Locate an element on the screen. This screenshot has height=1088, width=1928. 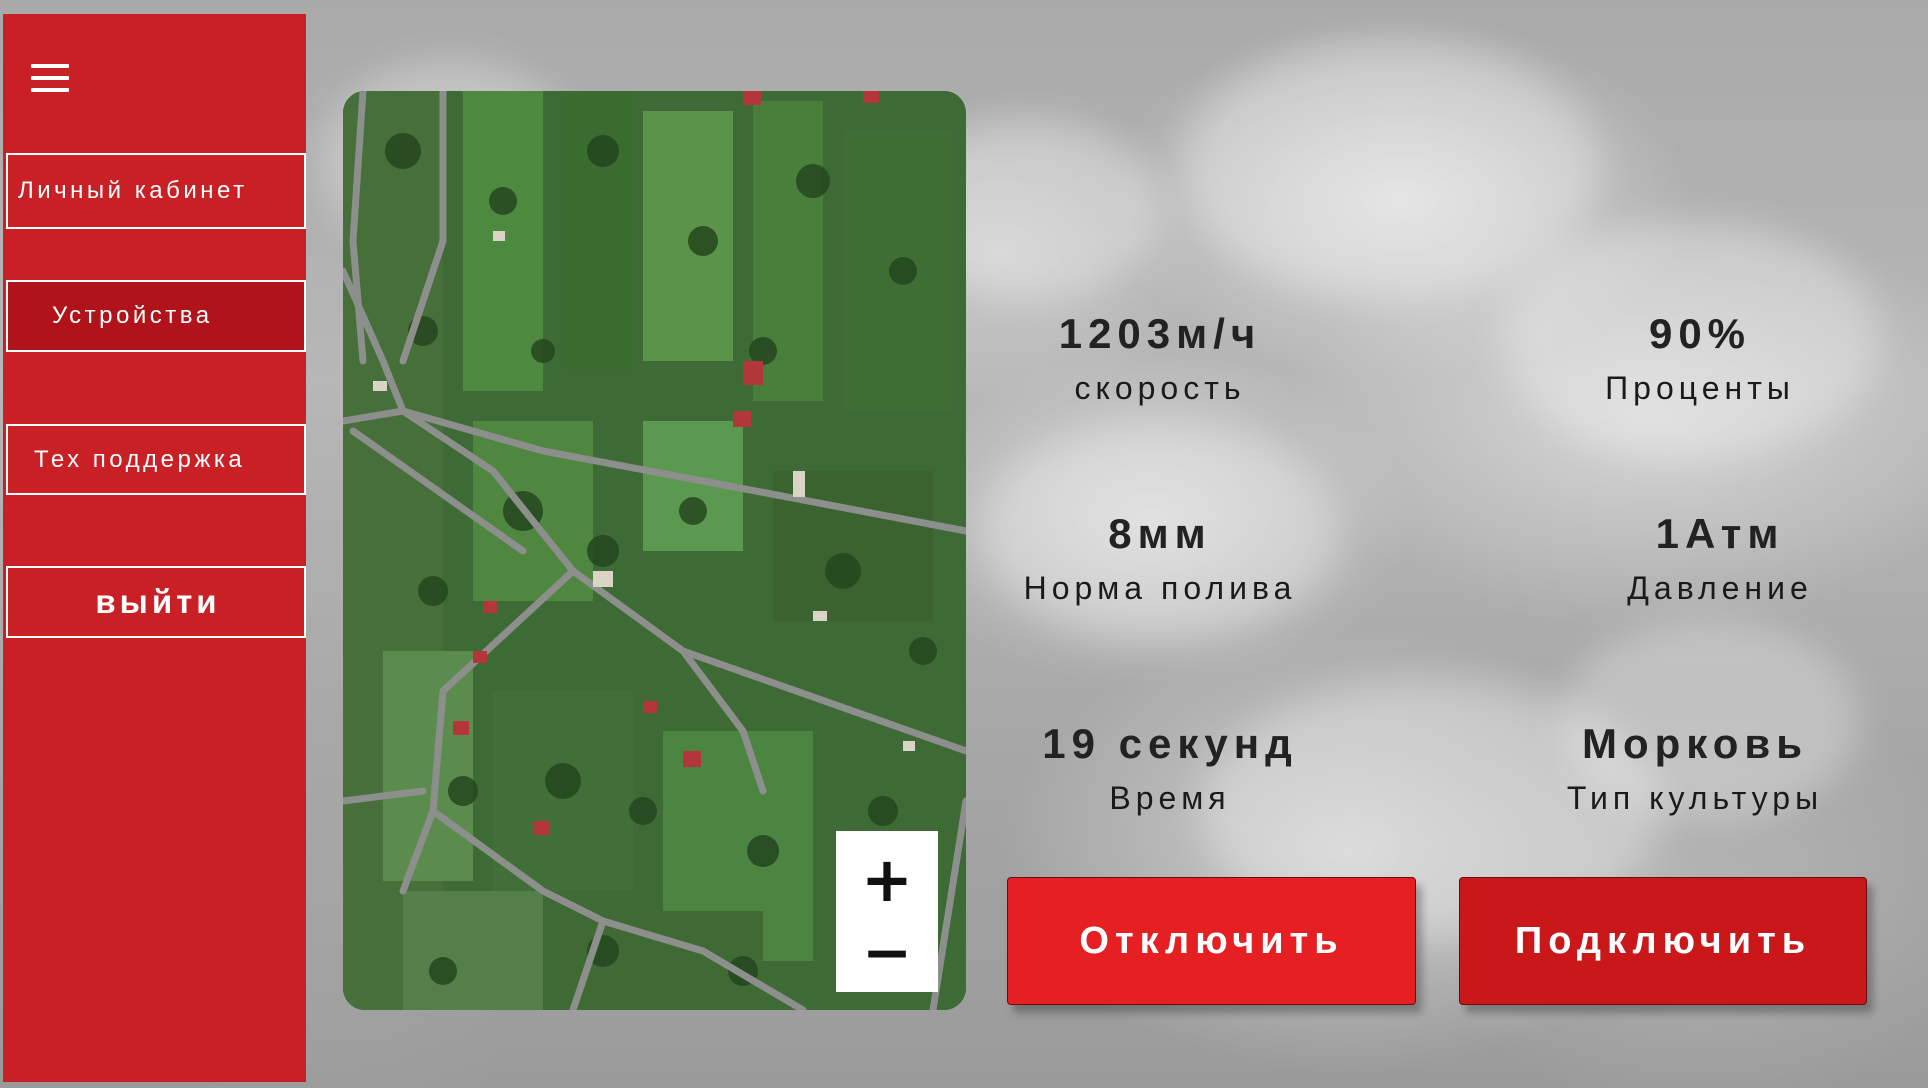
stat-crop-type: Морковь Тип культуры is located at coordinates (1695, 768).